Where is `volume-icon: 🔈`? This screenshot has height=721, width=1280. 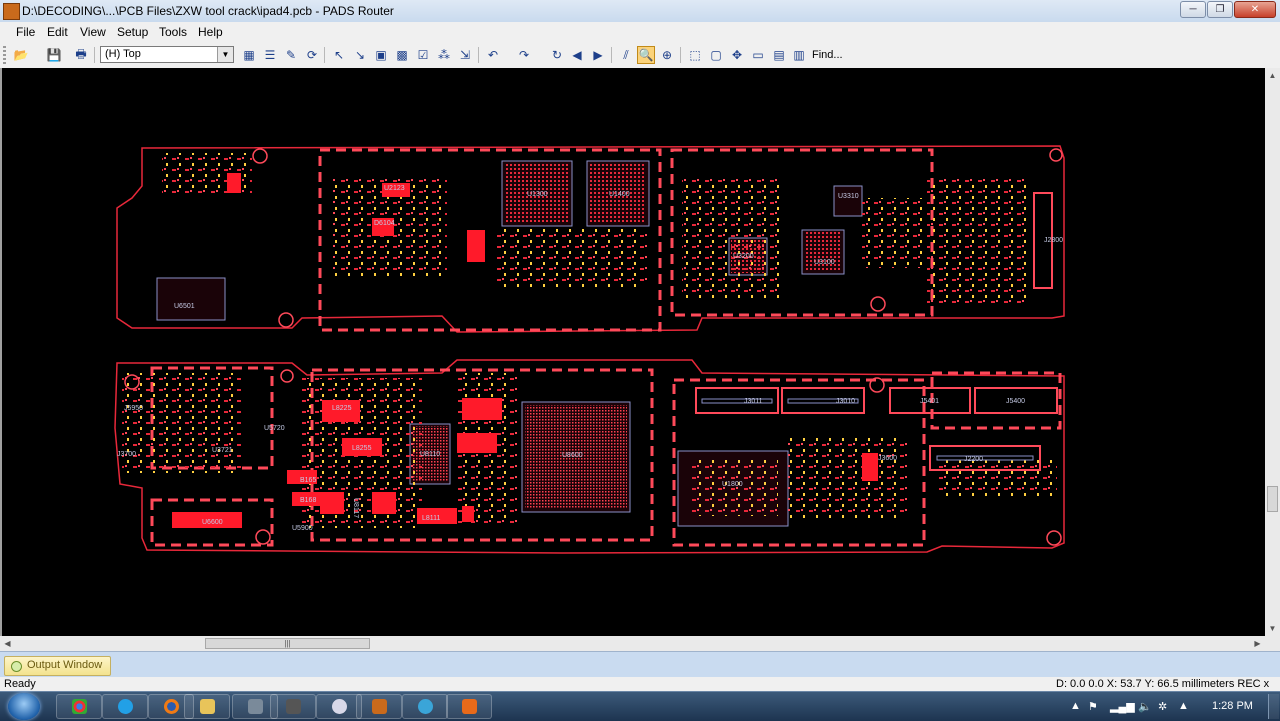 volume-icon: 🔈 is located at coordinates (1145, 706).